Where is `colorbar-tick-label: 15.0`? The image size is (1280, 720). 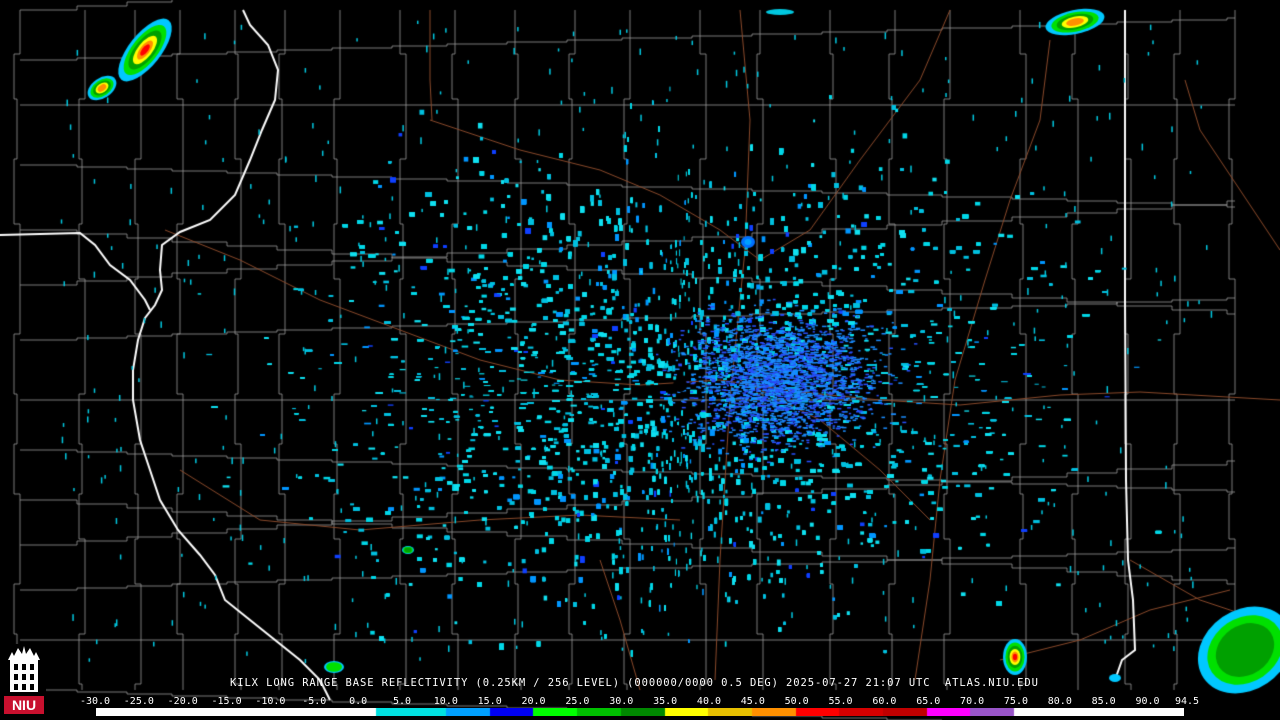 colorbar-tick-label: 15.0 is located at coordinates (489, 701).